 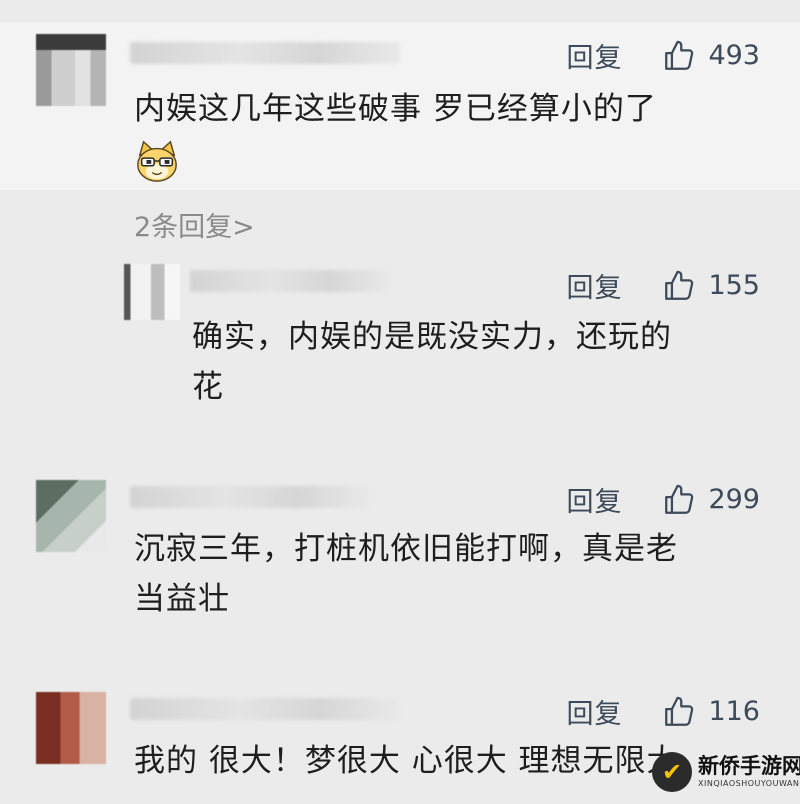 What do you see at coordinates (734, 55) in the screenshot?
I see `like-count: 493` at bounding box center [734, 55].